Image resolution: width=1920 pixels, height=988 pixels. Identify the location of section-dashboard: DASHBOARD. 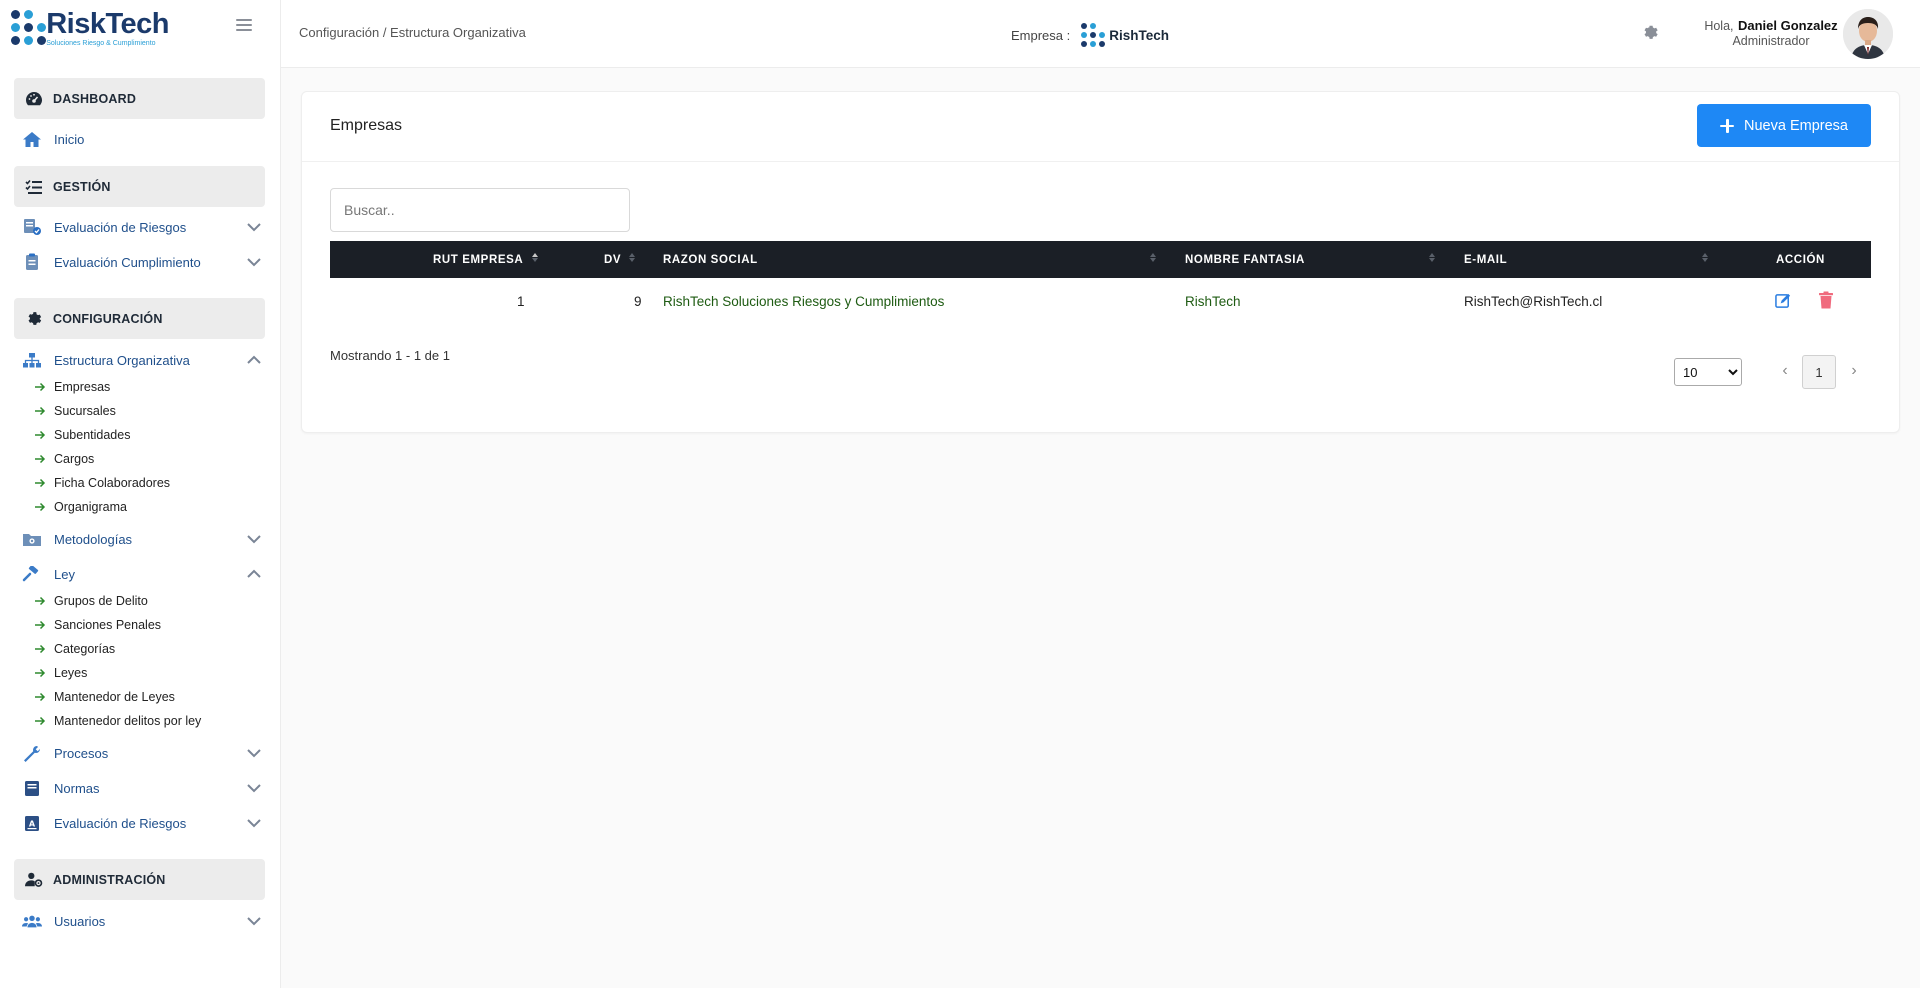
(139, 98).